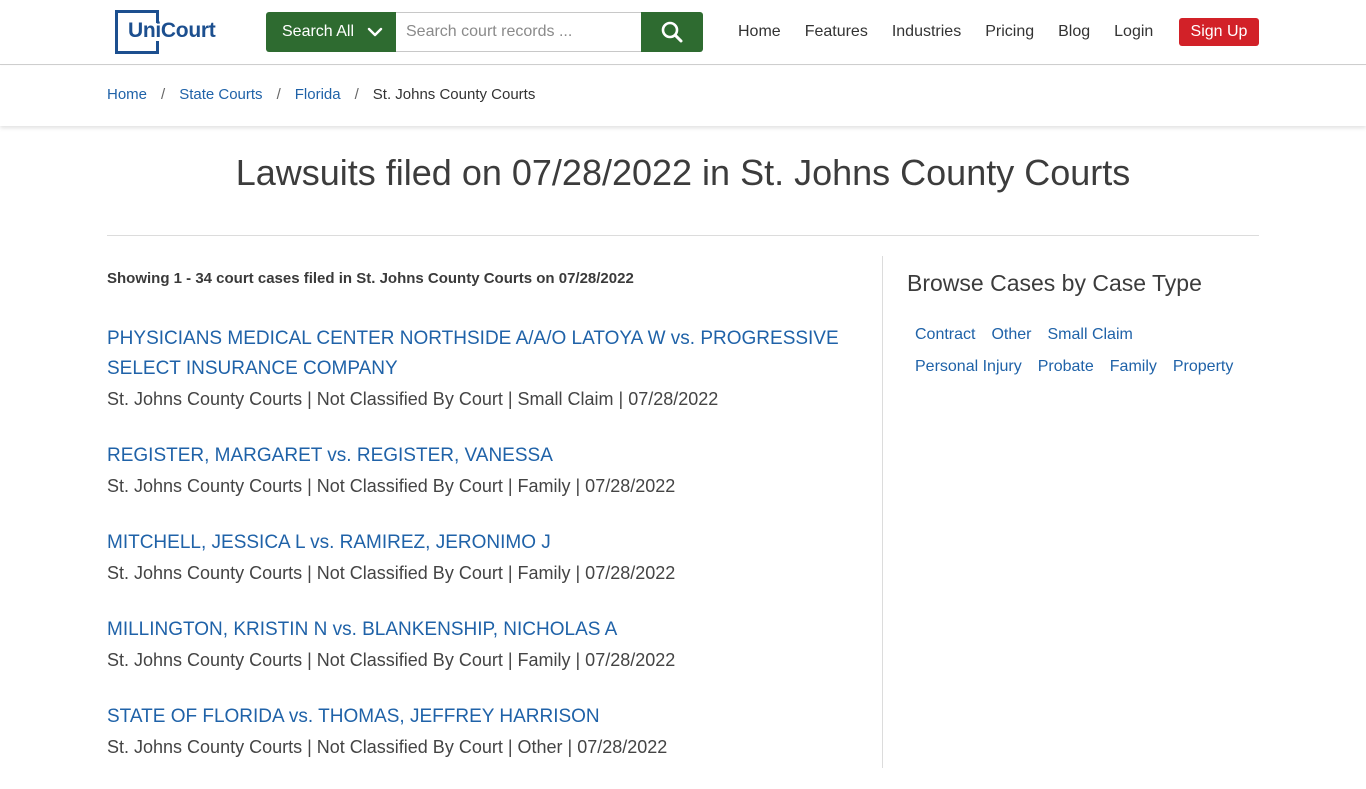 The width and height of the screenshot is (1366, 789). What do you see at coordinates (1219, 32) in the screenshot?
I see `sign-up-button: Sign Up` at bounding box center [1219, 32].